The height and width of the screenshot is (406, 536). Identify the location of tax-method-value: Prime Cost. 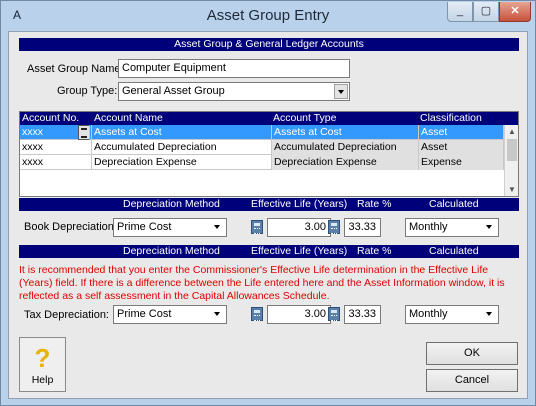
(144, 314).